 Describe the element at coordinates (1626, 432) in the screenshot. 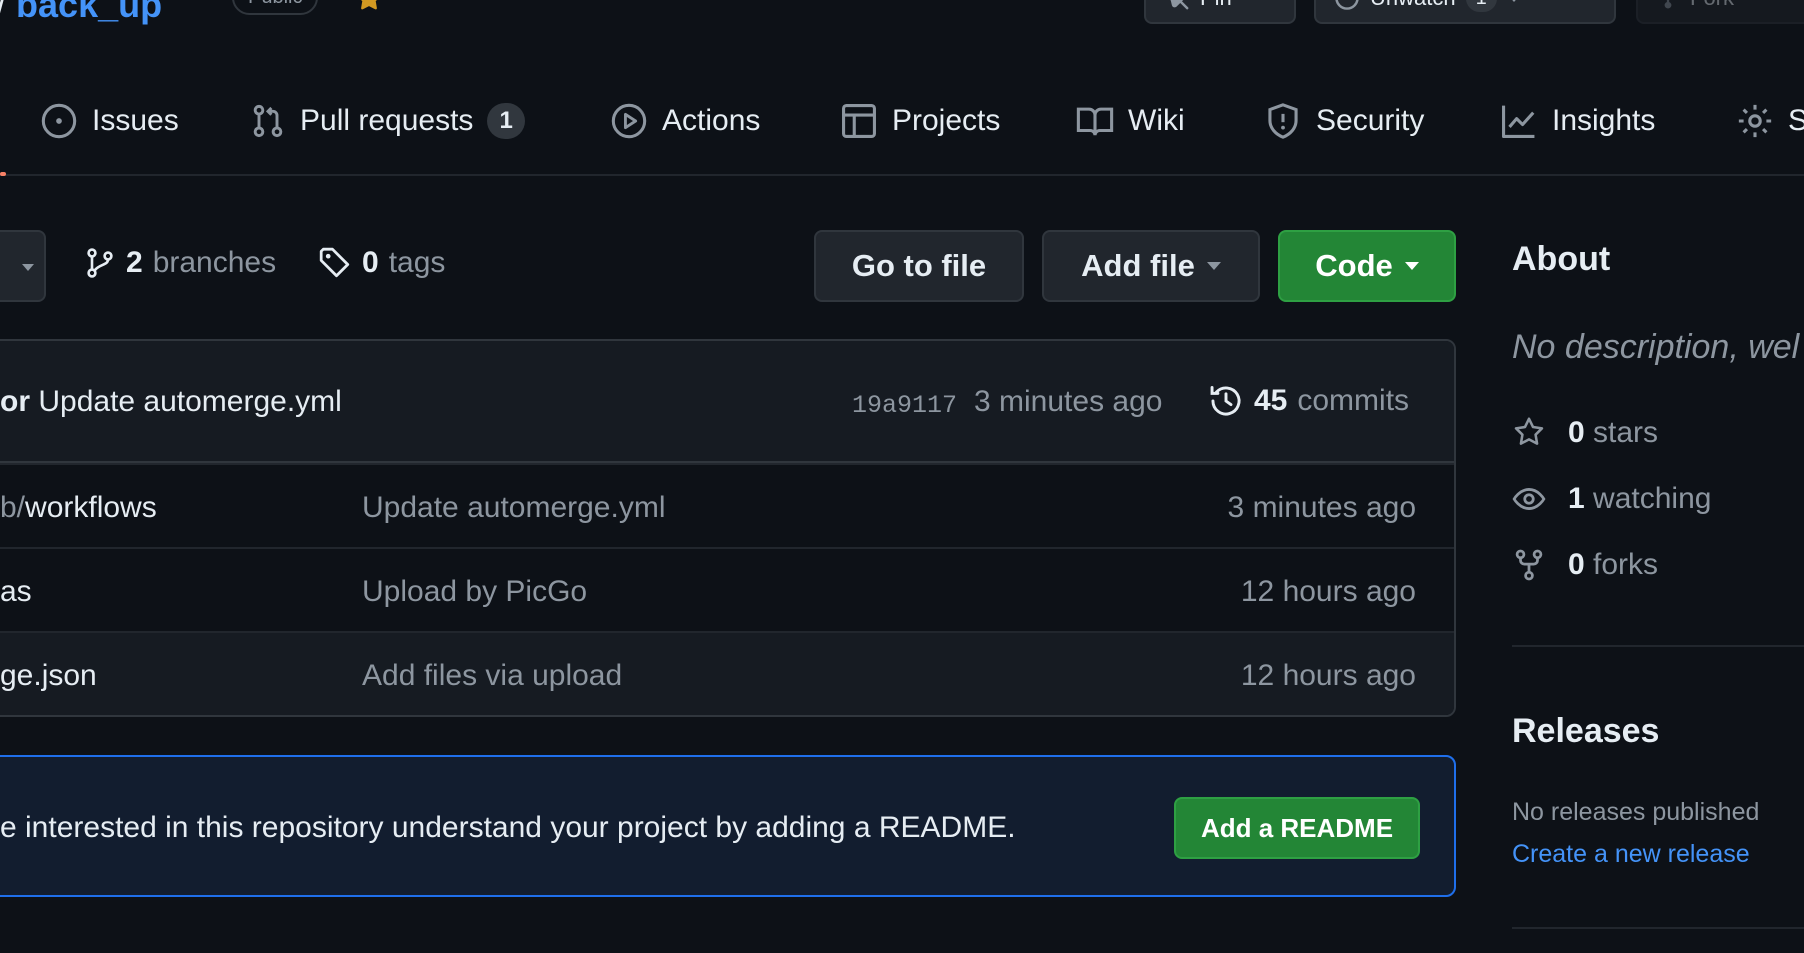

I see `stars-label: stars` at that location.